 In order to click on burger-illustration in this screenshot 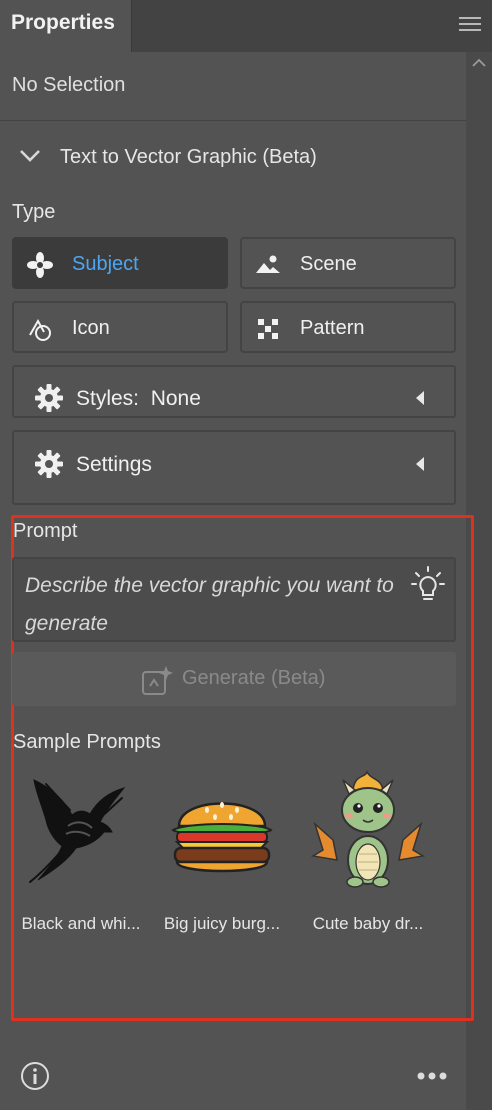, I will do `click(222, 837)`.